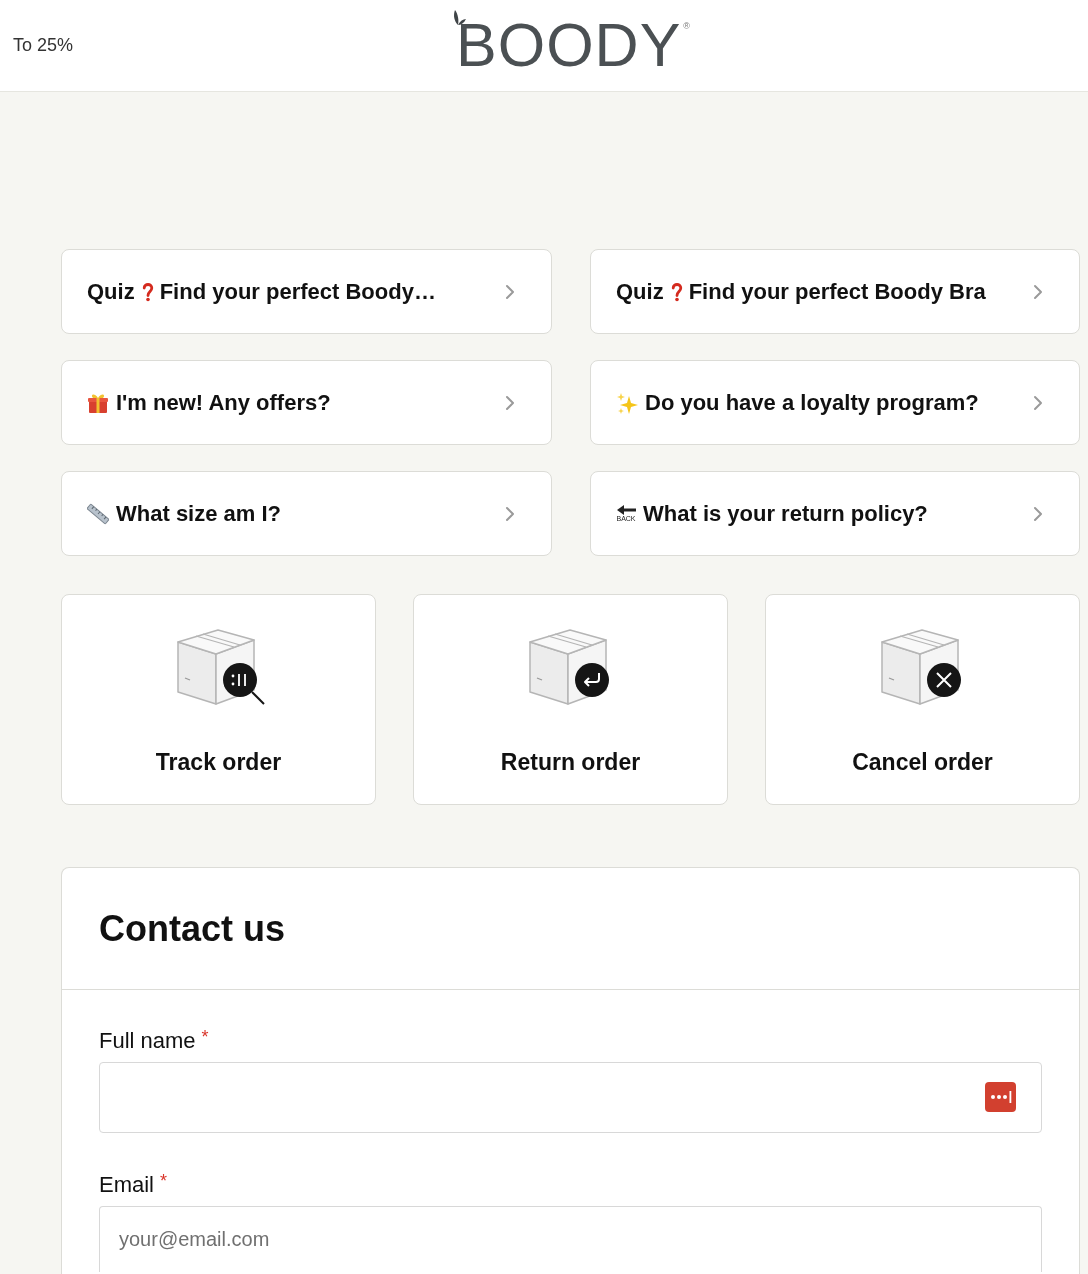  I want to click on question-link: Do you have a loyalty program?, so click(835, 402).